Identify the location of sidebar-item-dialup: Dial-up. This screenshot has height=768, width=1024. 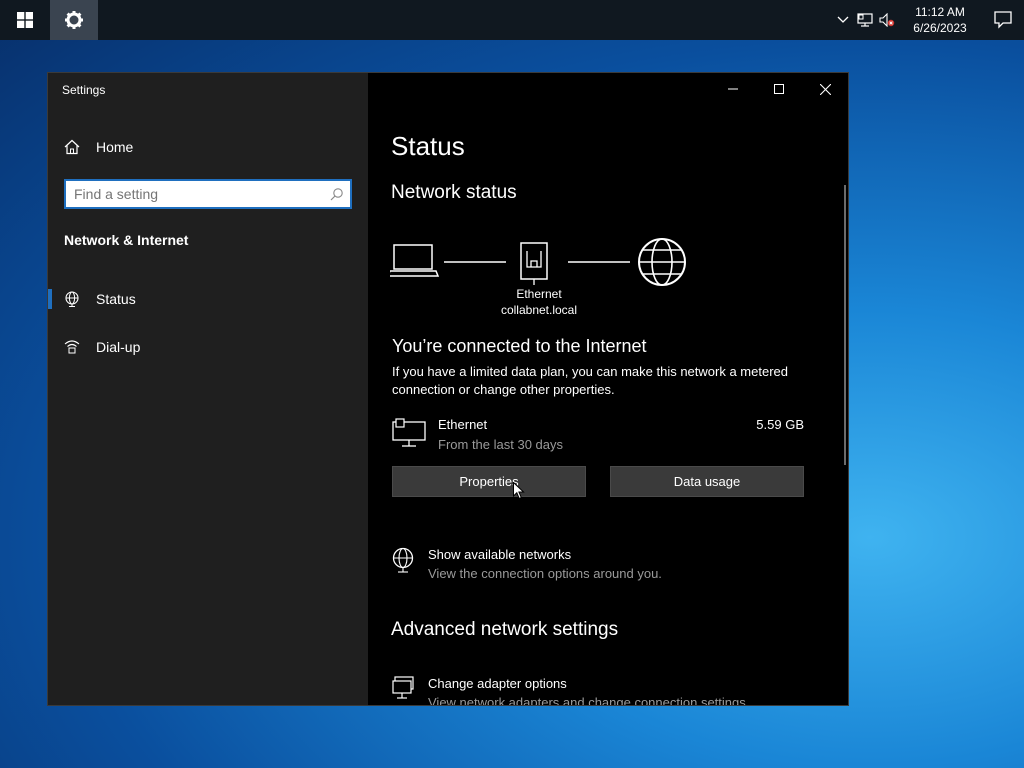
(208, 347).